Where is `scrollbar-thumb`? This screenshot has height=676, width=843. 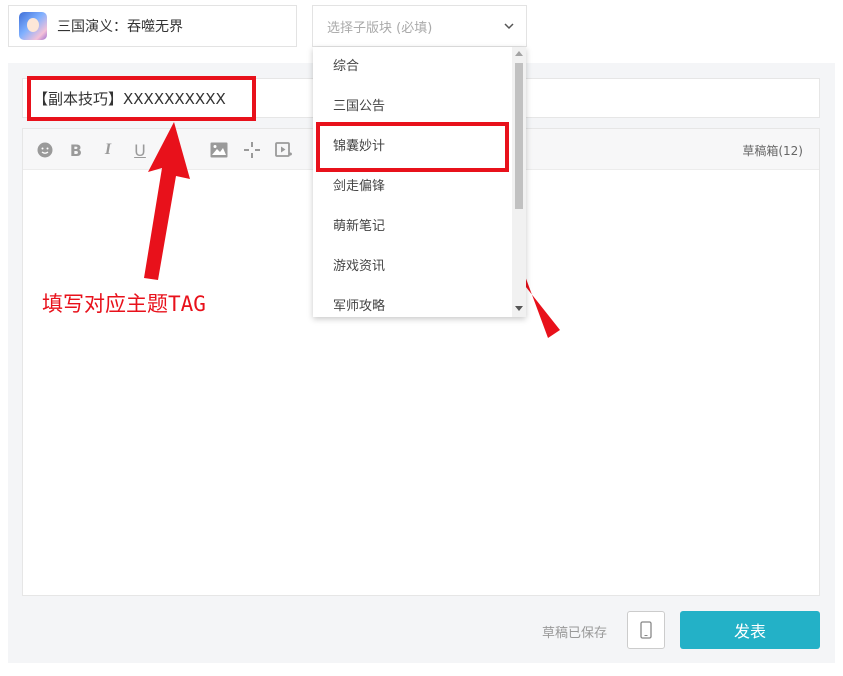 scrollbar-thumb is located at coordinates (519, 136).